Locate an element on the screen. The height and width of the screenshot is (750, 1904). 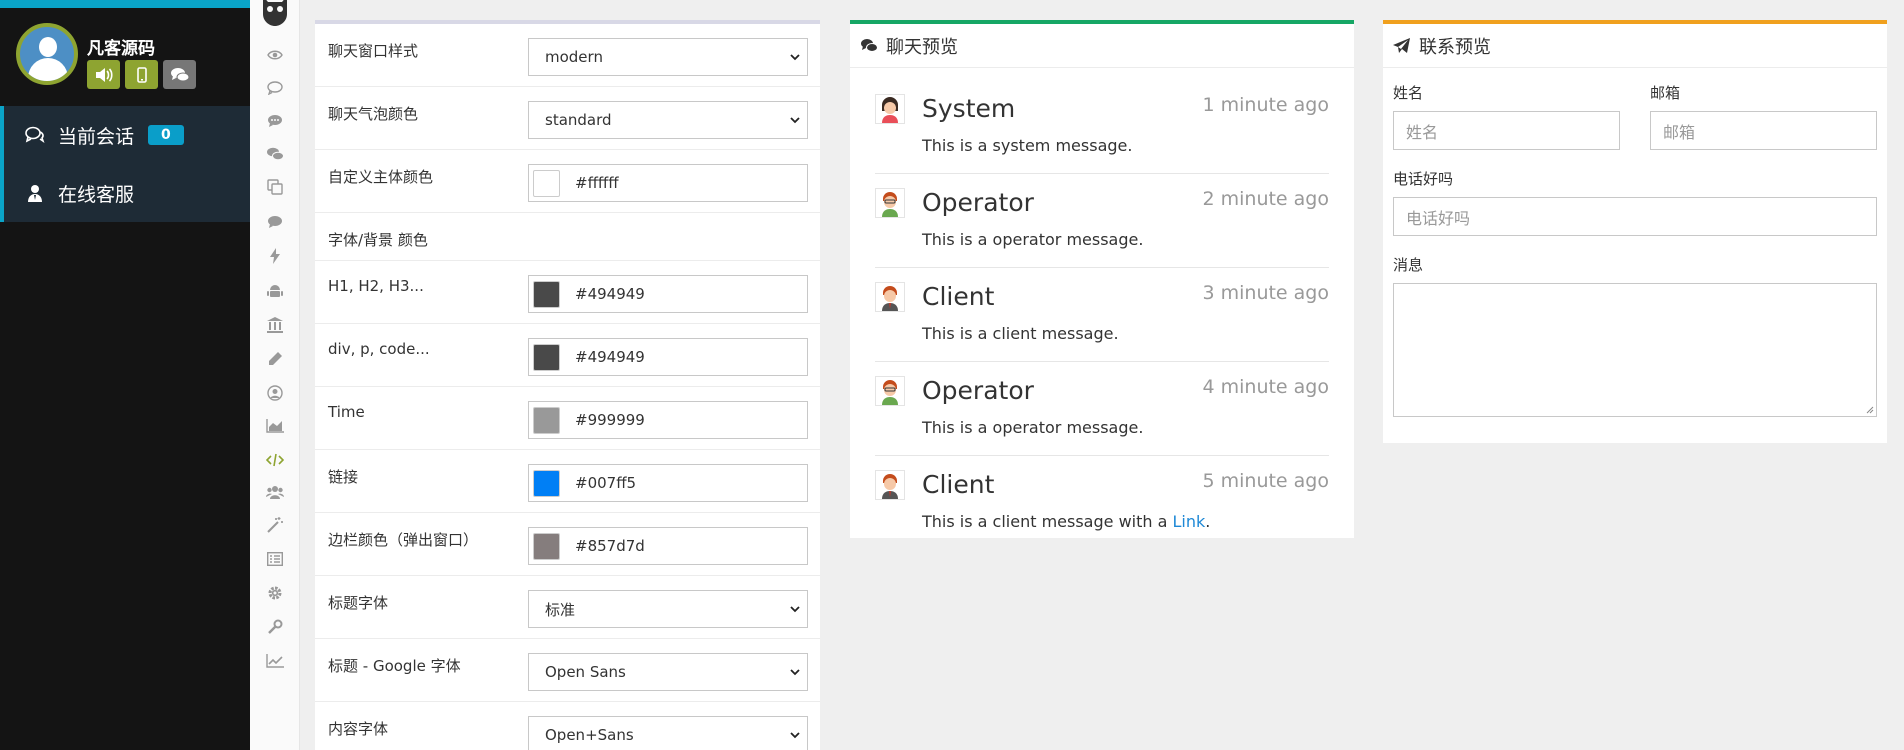
user-circle-icon is located at coordinates (275, 393).